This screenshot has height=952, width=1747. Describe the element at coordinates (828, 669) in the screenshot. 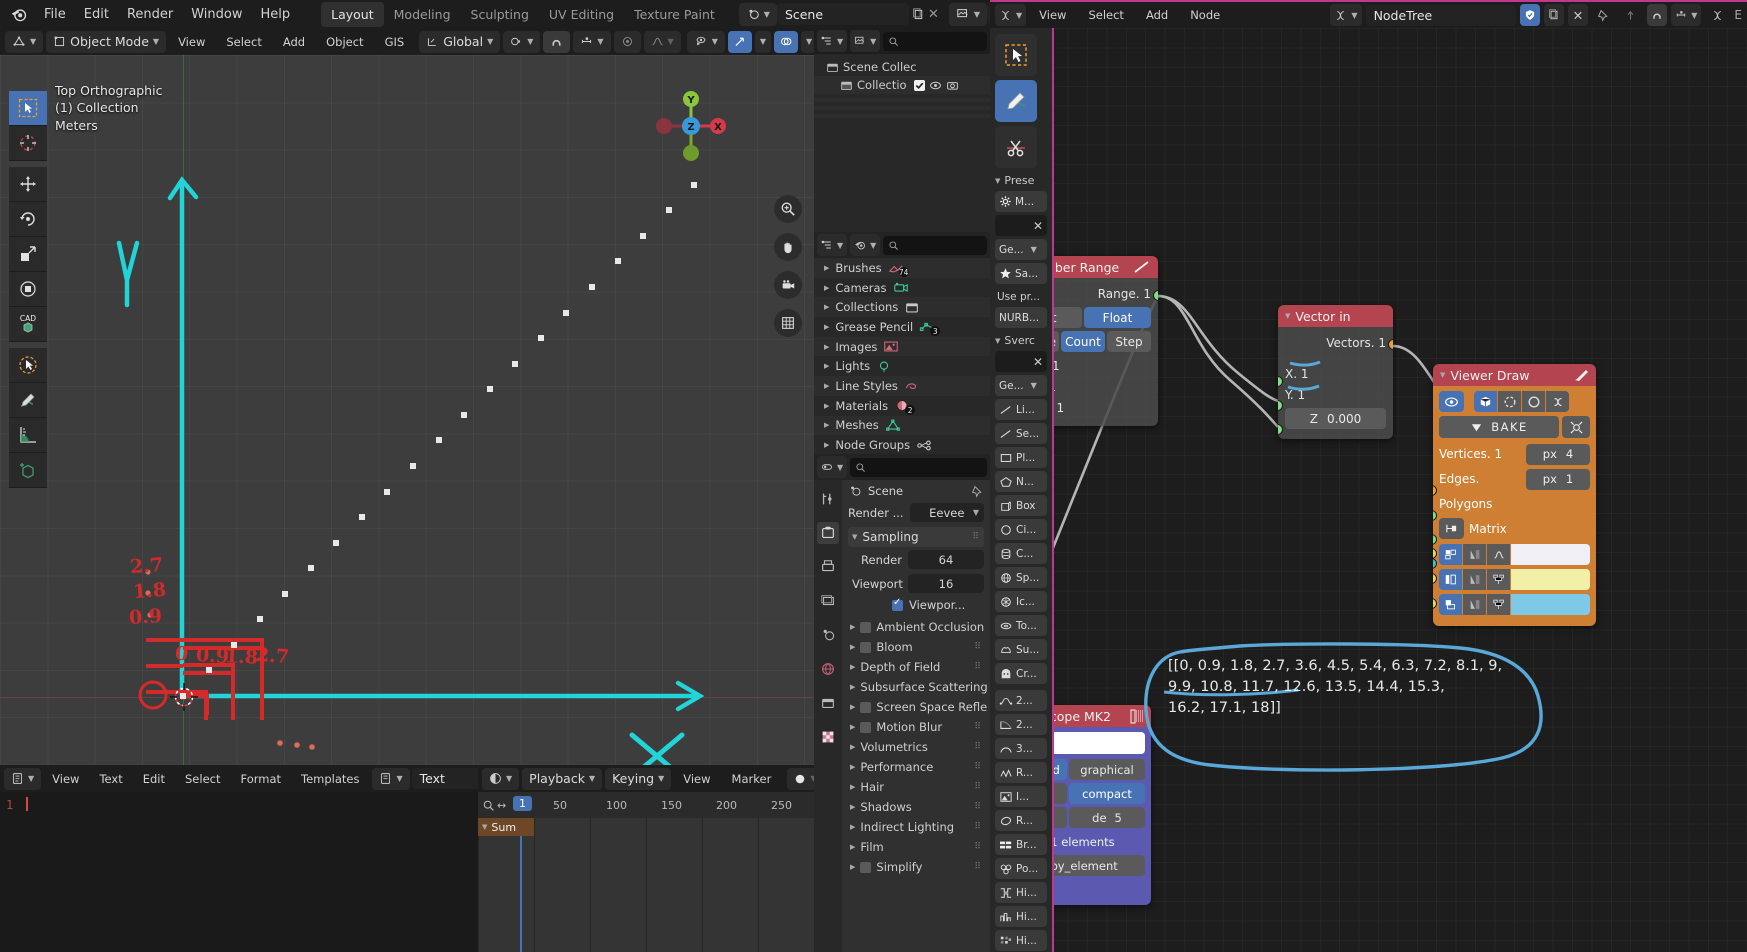

I see `properties-tab-world` at that location.